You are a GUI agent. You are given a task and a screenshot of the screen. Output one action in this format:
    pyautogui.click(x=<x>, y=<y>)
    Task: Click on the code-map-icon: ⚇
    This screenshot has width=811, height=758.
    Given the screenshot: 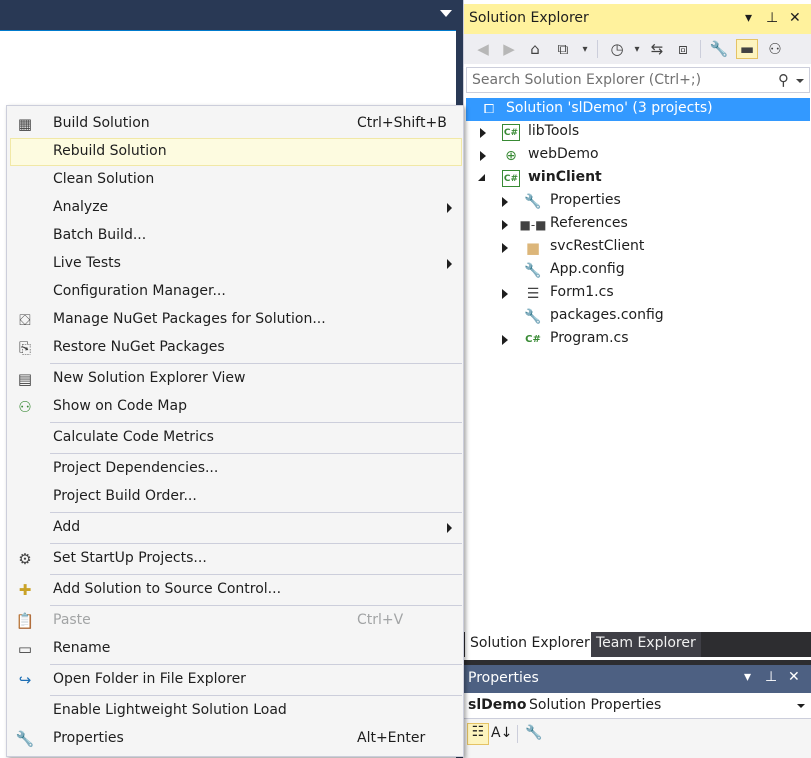 What is the action you would take?
    pyautogui.click(x=25, y=407)
    